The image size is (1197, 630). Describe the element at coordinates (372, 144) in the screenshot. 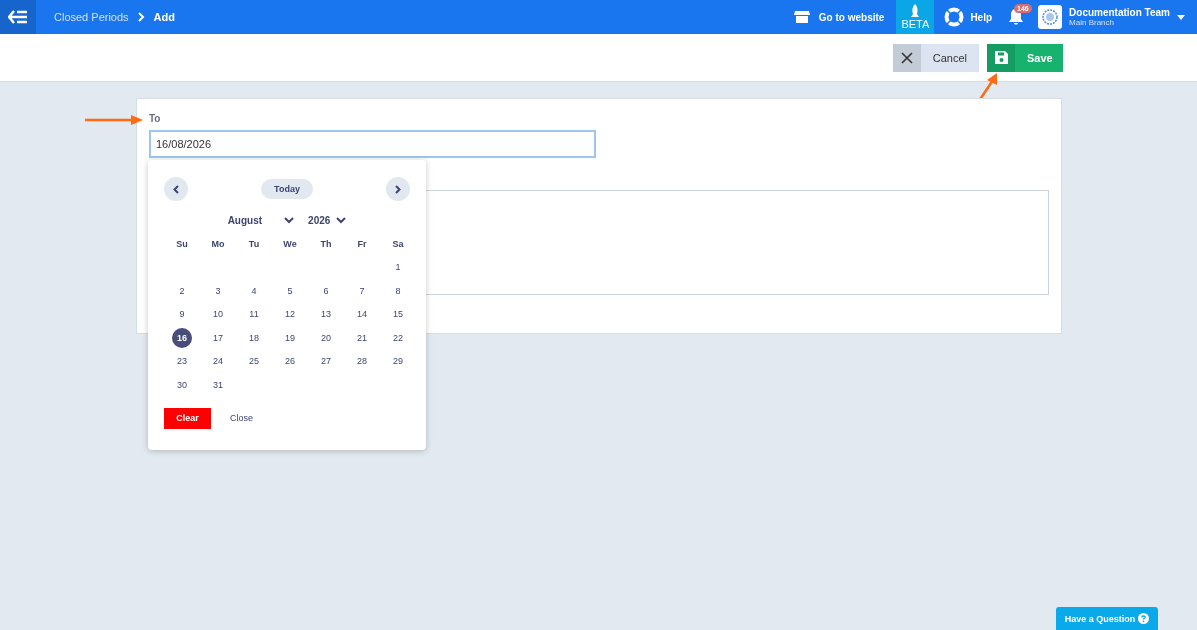

I see `date-field: 16/08/2026` at that location.